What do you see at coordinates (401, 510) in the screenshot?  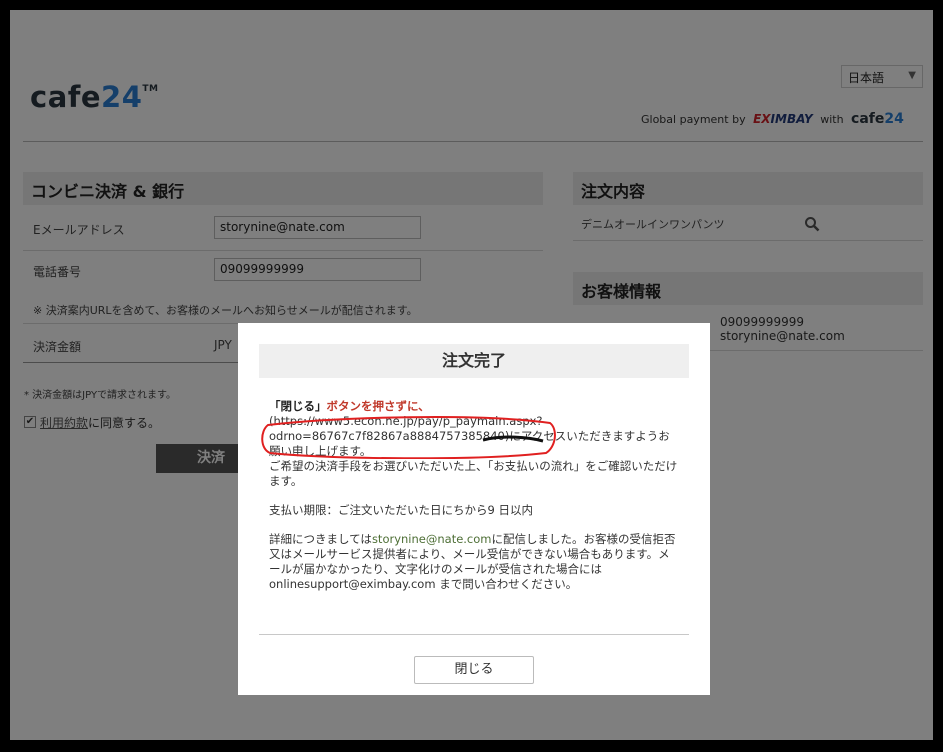 I see `deadline-text: 支払い期限：ご注文いただいた日にちから9 日以内` at bounding box center [401, 510].